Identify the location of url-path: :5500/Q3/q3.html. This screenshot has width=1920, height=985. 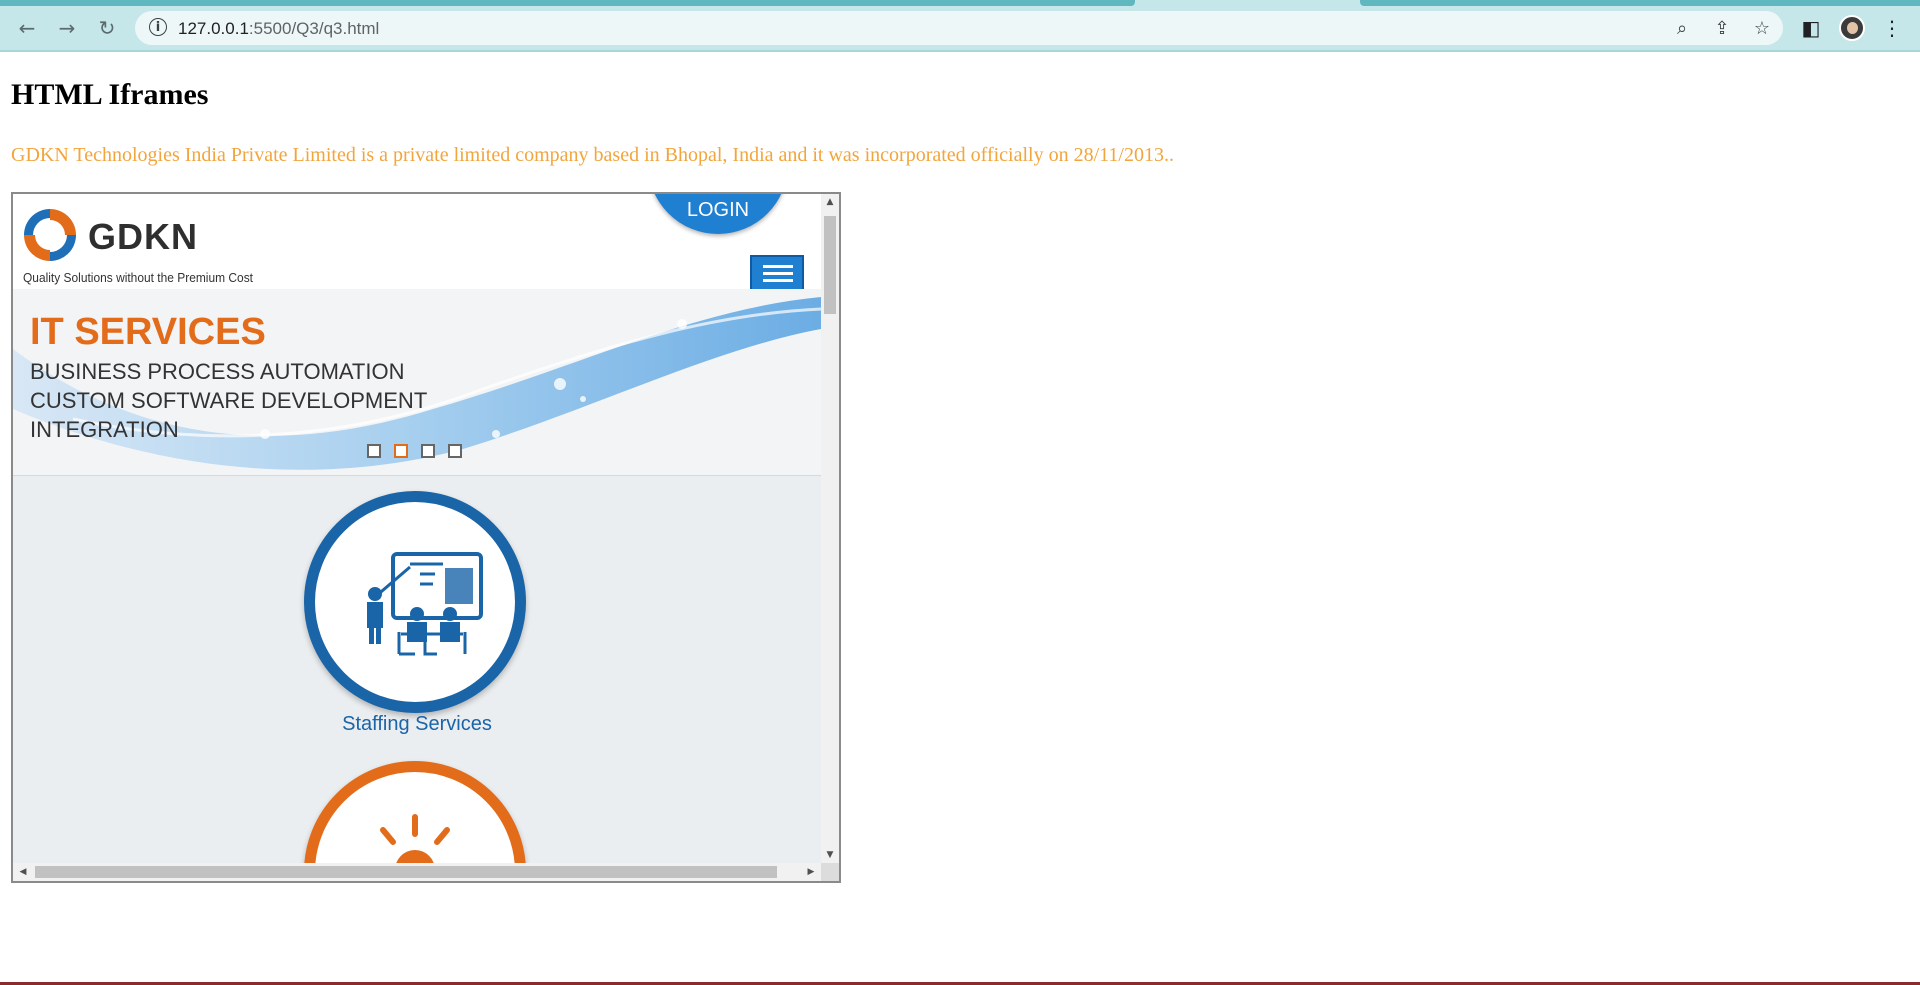
(314, 28).